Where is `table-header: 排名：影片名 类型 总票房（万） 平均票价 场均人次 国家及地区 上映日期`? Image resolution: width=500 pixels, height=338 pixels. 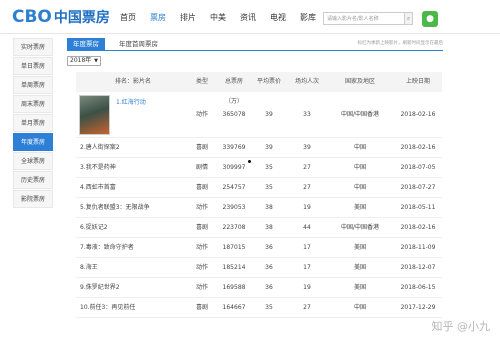
table-header: 排名：影片名 类型 总票房（万） 平均票价 场均人次 国家及地区 上映日期 is located at coordinates (259, 88).